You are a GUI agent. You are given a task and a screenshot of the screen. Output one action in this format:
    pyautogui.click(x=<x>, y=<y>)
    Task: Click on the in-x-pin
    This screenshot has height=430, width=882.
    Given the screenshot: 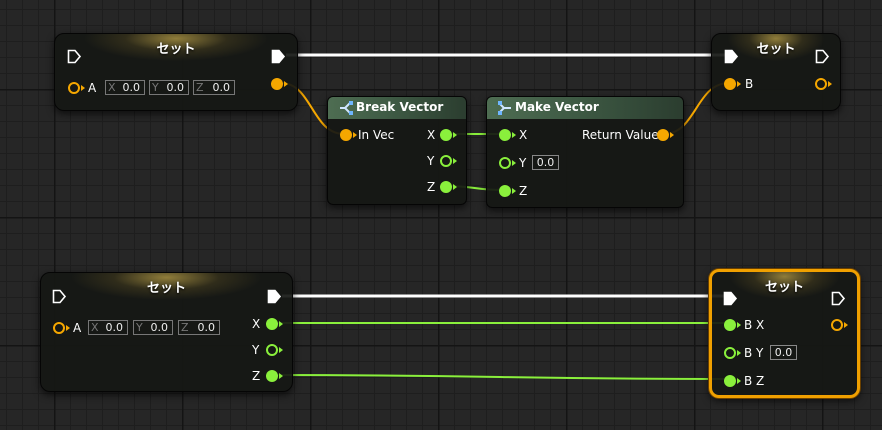 What is the action you would take?
    pyautogui.click(x=505, y=135)
    